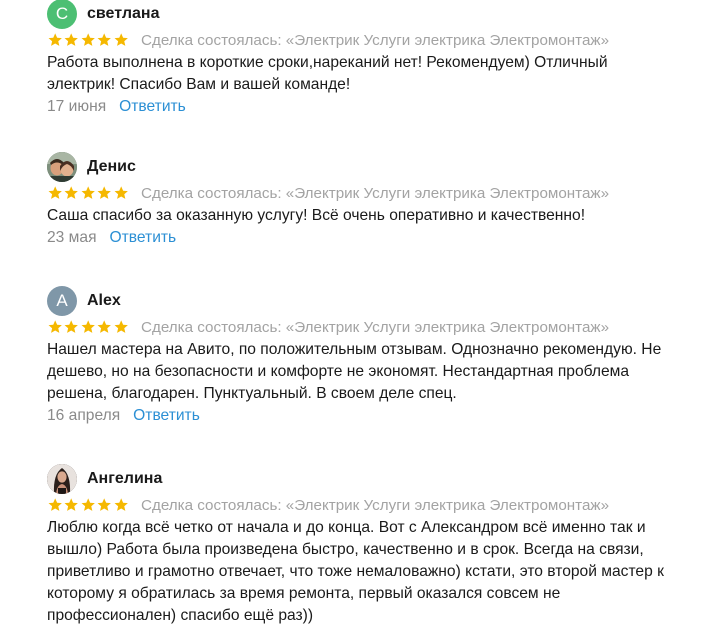 The image size is (725, 633). I want to click on avatar: С, so click(62, 14).